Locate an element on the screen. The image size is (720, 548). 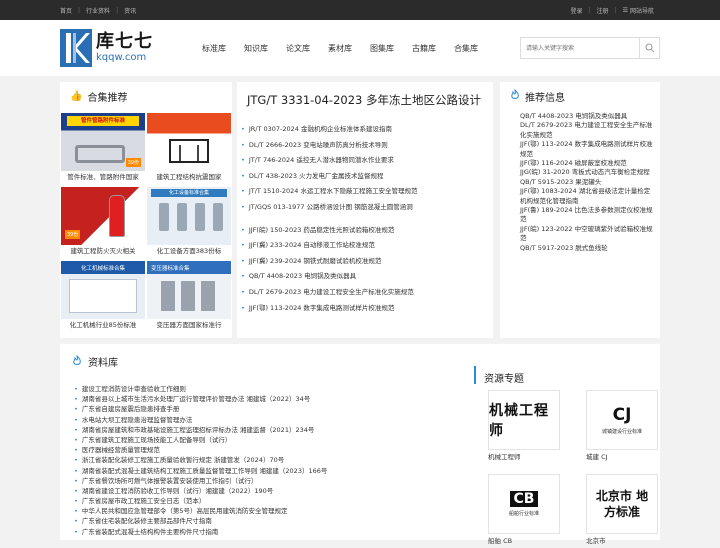
site-logo: 库七七 kqqw.com is located at coordinates (120, 48).